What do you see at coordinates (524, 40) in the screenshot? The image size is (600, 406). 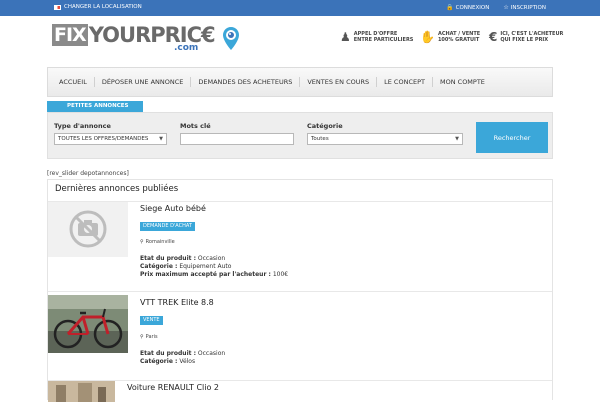 I see `feature-line2: QUI FIXE LE PRIX` at bounding box center [524, 40].